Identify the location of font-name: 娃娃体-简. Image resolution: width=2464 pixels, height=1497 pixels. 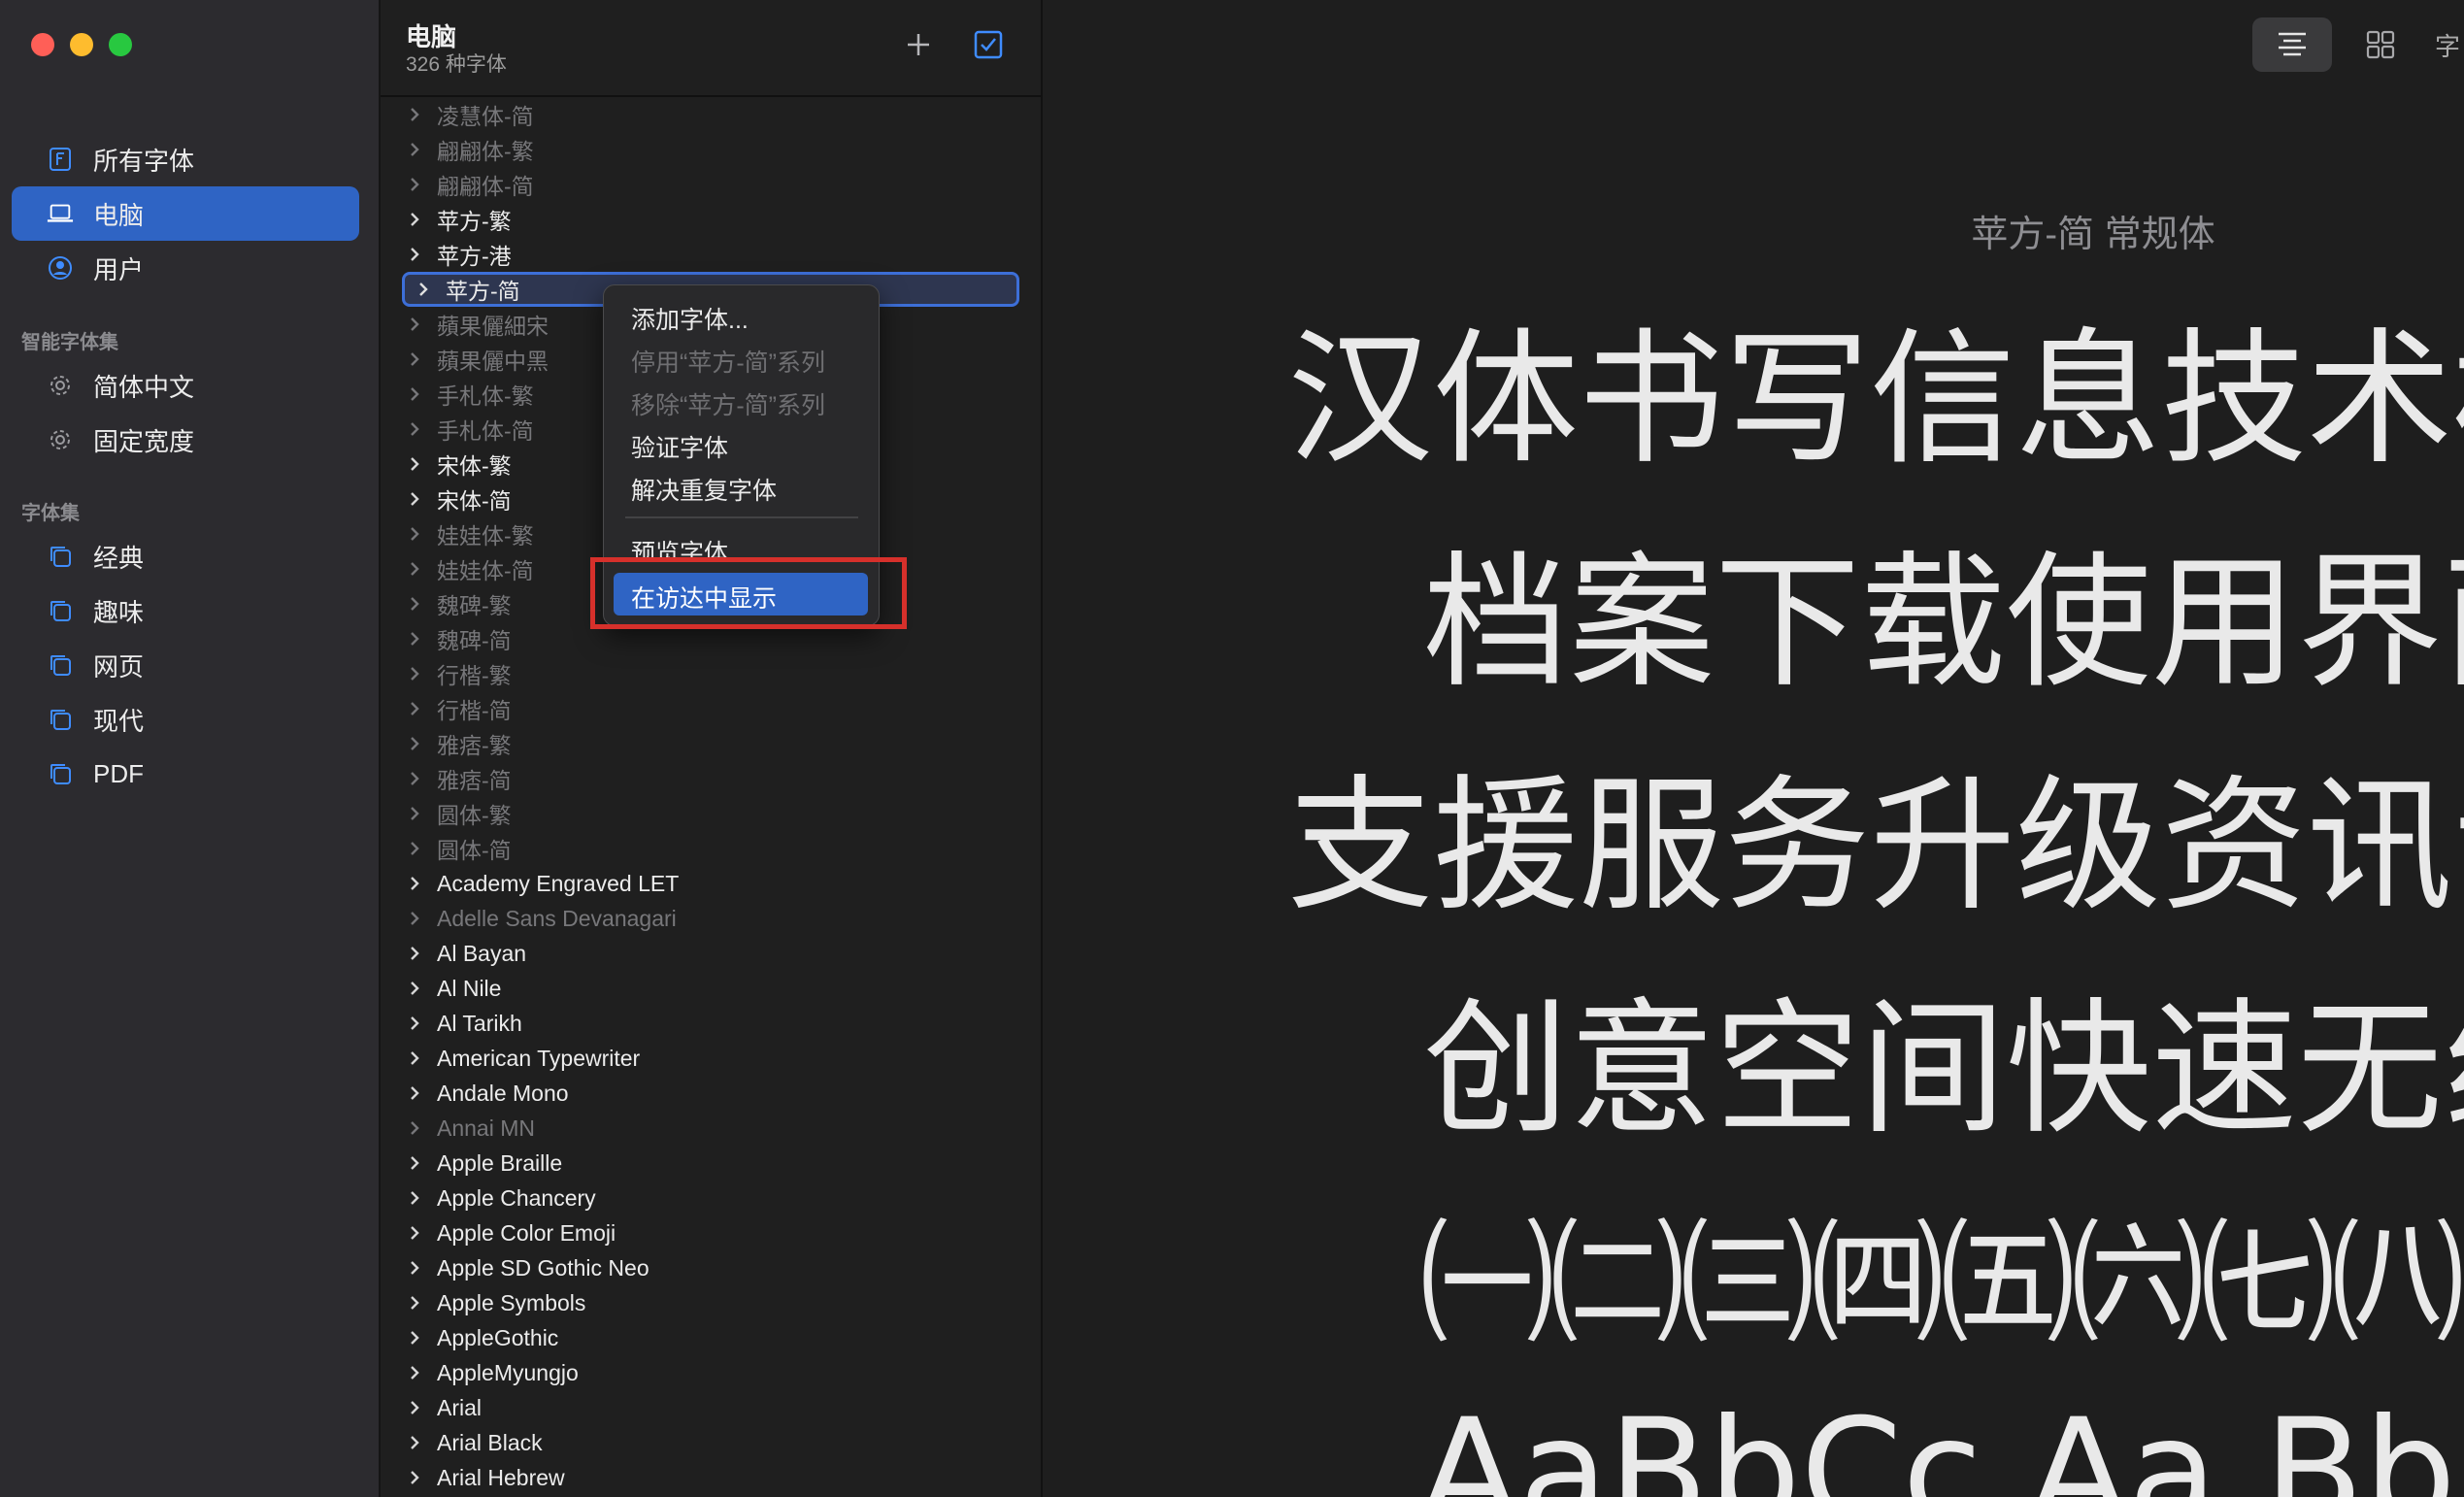
(485, 570).